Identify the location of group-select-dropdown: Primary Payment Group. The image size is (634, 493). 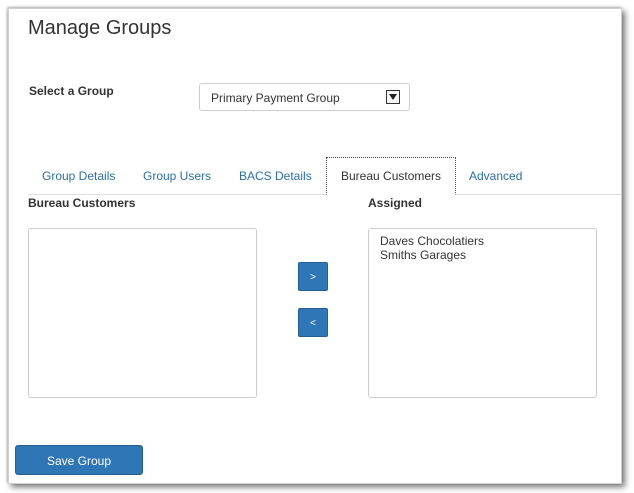
(304, 97).